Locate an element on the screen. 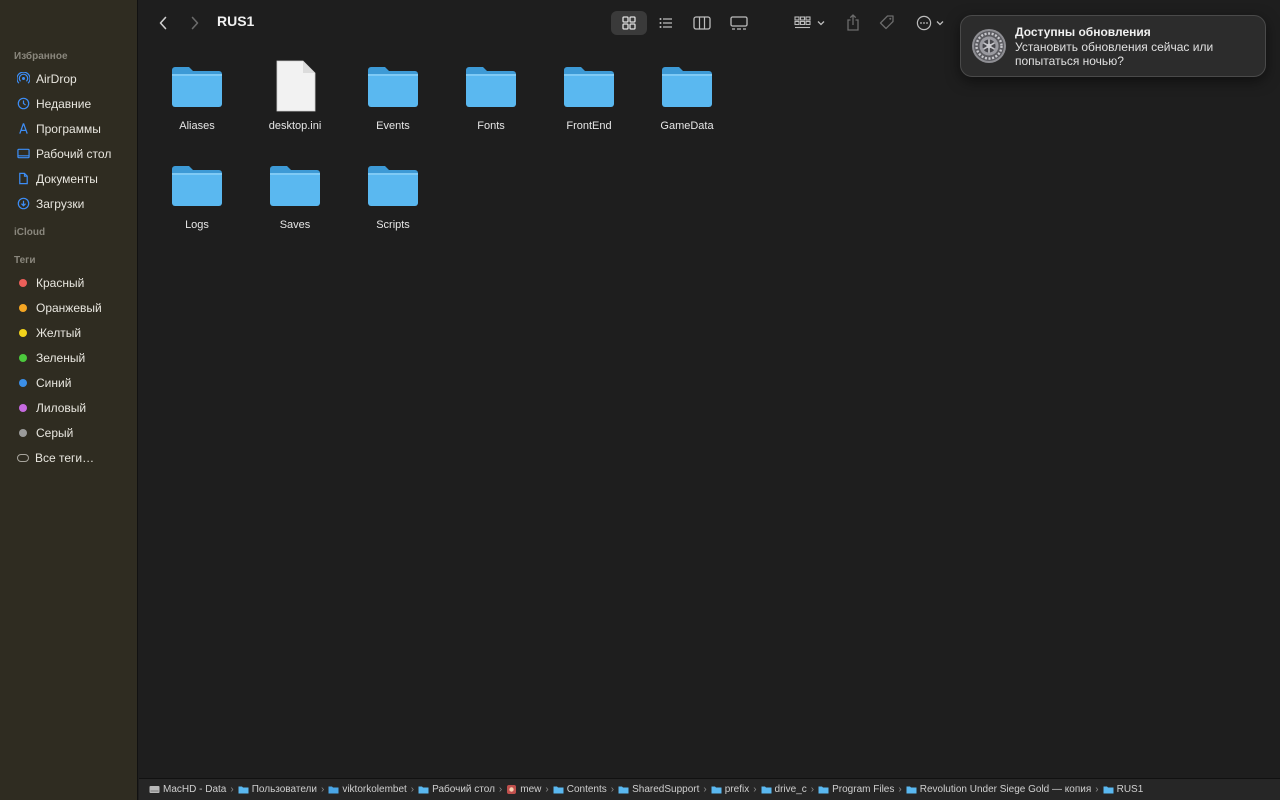 The width and height of the screenshot is (1280, 800). item-label: Aliases is located at coordinates (197, 126).